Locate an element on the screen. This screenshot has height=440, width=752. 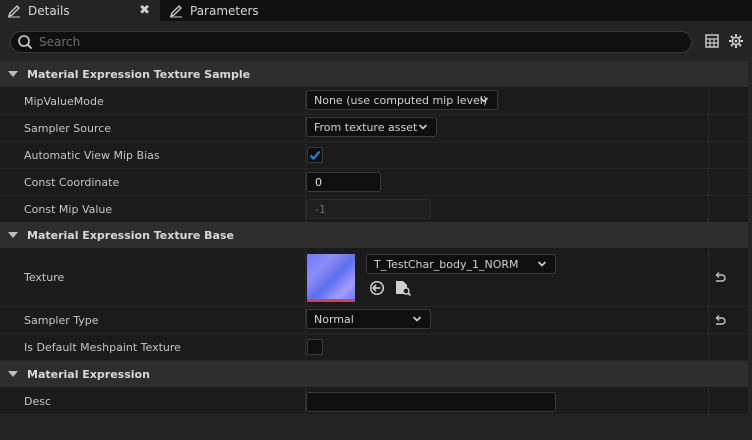
auto-view-mip-bias-checkbox is located at coordinates (315, 155).